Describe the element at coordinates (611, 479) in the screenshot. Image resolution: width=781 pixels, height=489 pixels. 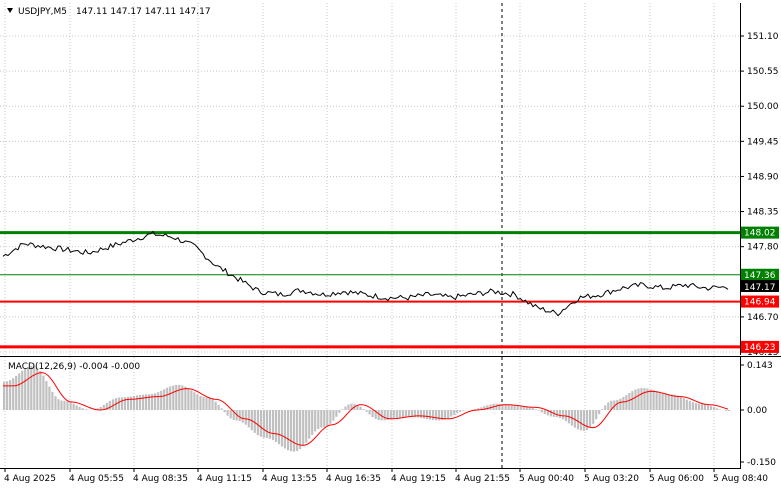
I see `time-tick-label: 5 Aug 03:20` at that location.